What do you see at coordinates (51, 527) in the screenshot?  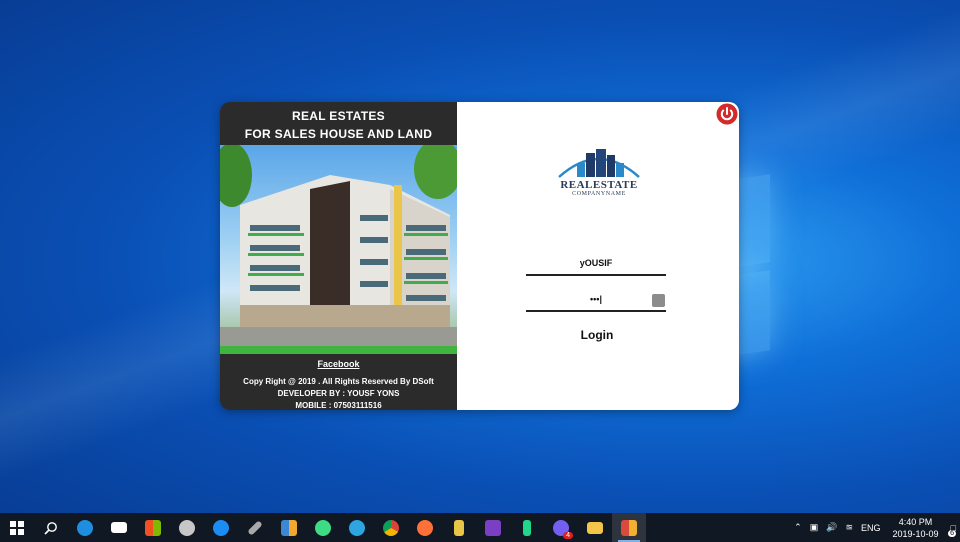 I see `search-icon` at bounding box center [51, 527].